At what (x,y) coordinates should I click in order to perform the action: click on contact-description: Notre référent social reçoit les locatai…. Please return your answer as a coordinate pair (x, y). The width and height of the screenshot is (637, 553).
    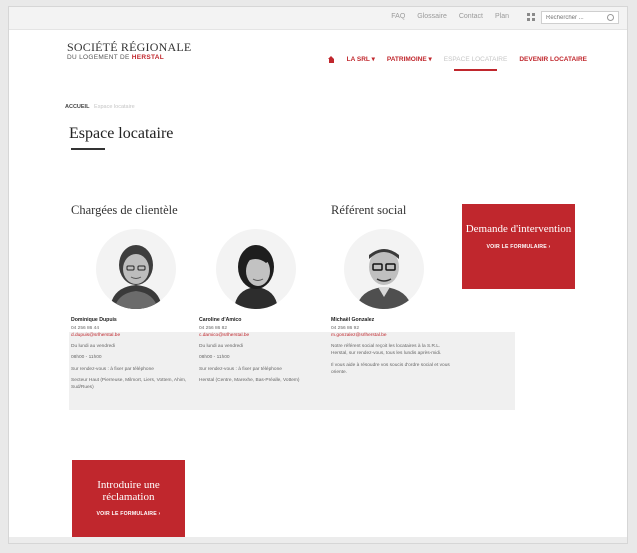
    Looking at the image, I should click on (386, 350).